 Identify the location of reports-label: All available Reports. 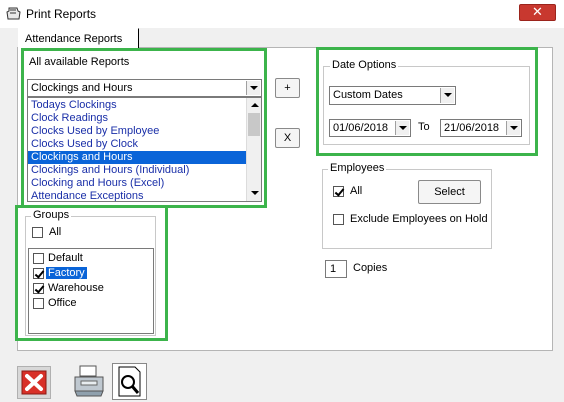
(79, 62).